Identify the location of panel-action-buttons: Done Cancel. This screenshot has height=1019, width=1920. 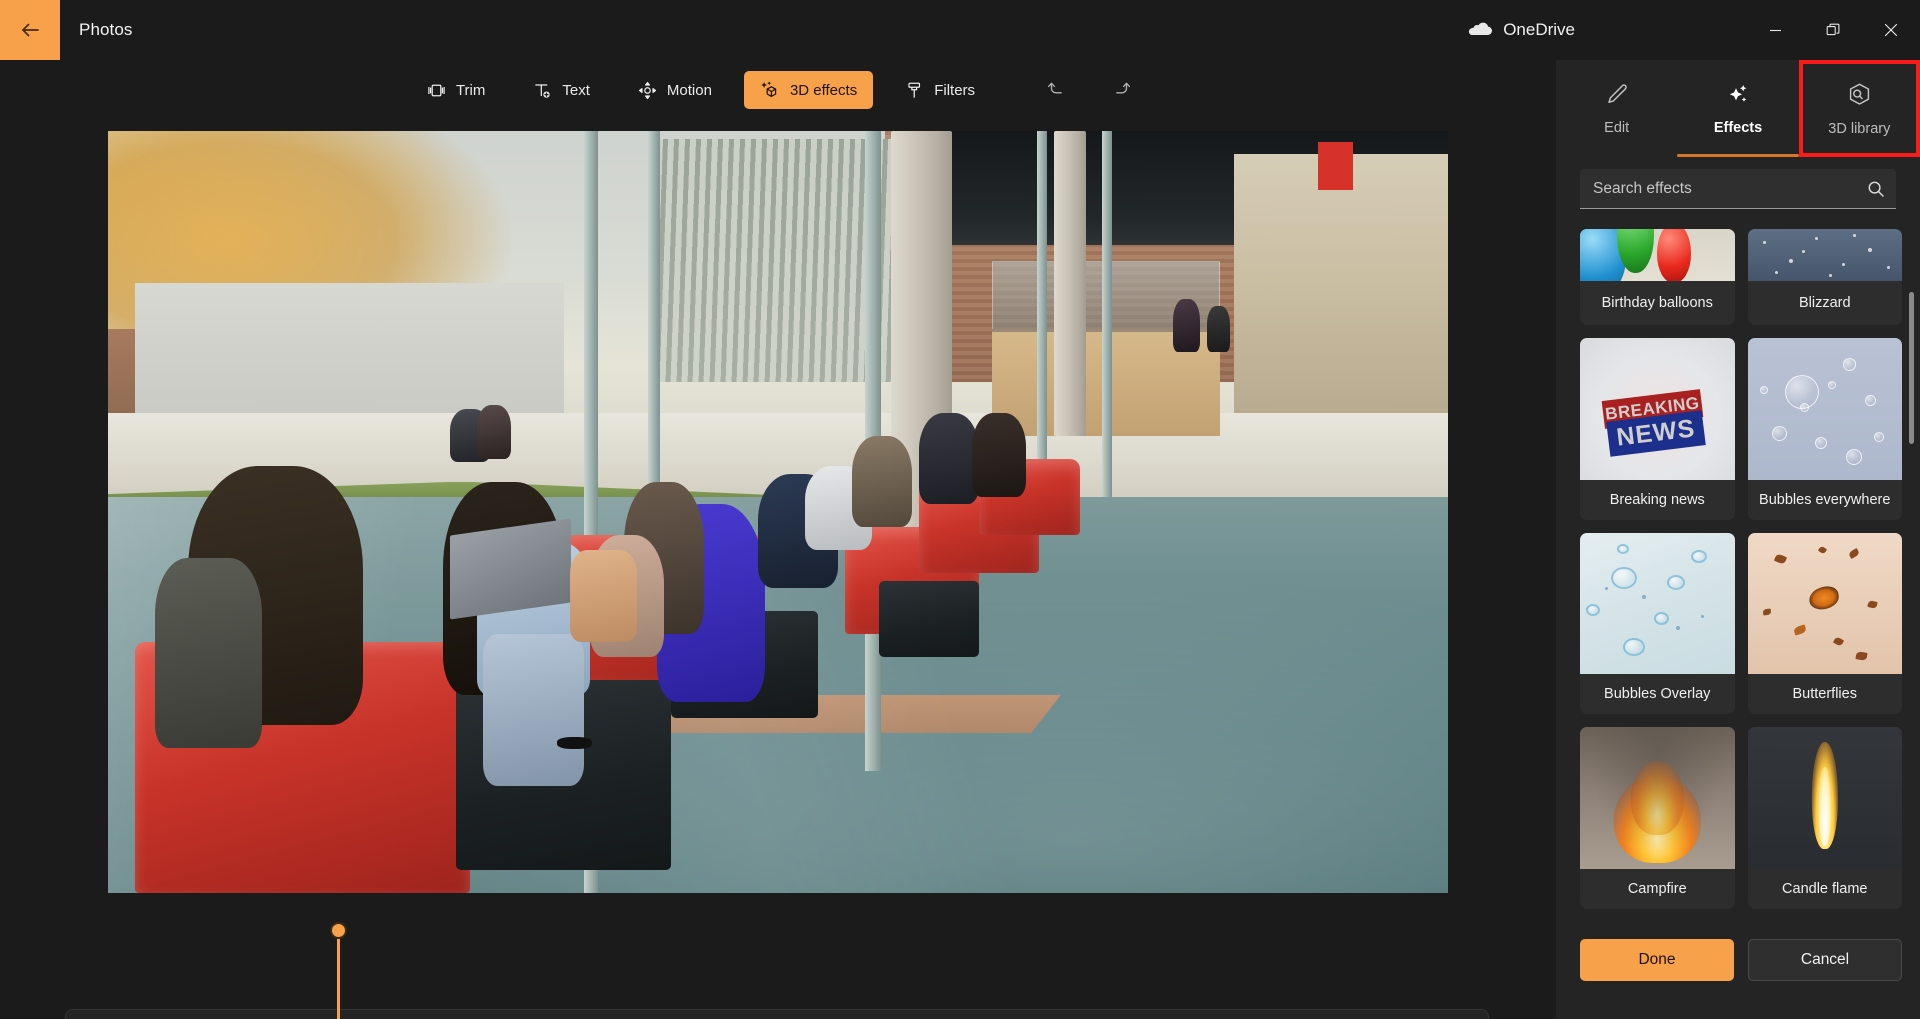
(1741, 960).